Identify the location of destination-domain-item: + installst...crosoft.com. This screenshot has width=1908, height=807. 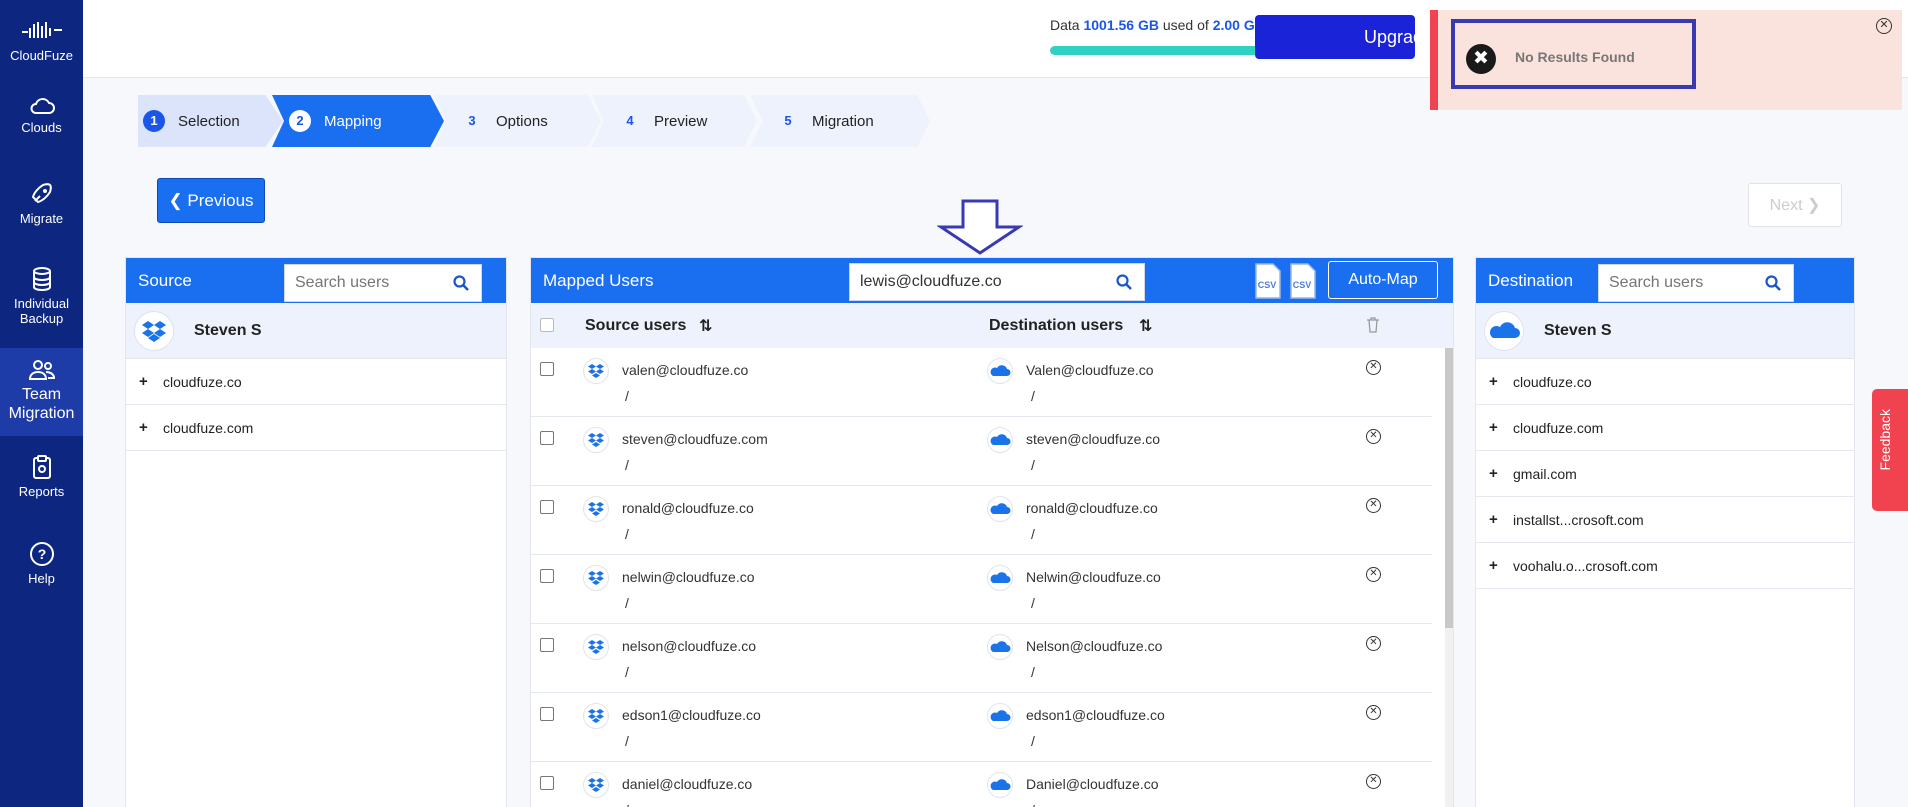
(1665, 520).